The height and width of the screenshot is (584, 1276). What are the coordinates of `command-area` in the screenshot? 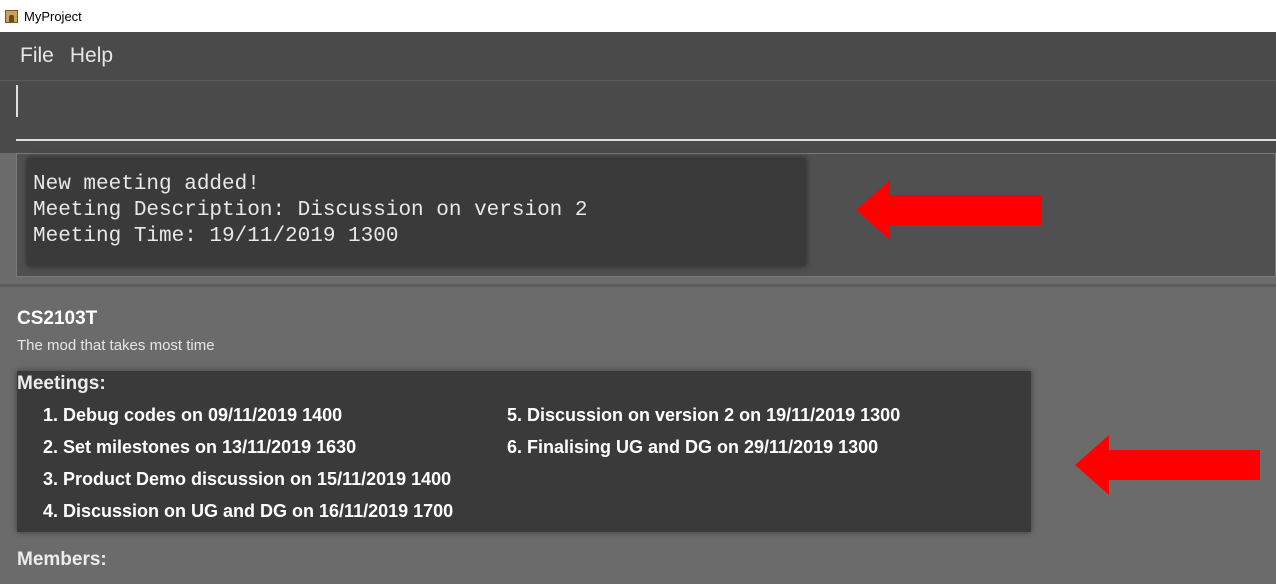 It's located at (638, 116).